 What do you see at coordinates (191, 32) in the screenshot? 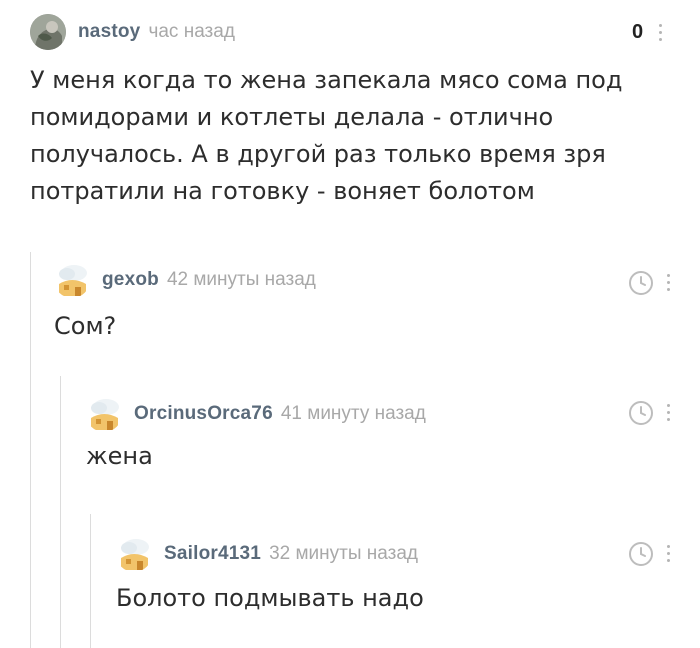
I see `comment-time: час назад` at bounding box center [191, 32].